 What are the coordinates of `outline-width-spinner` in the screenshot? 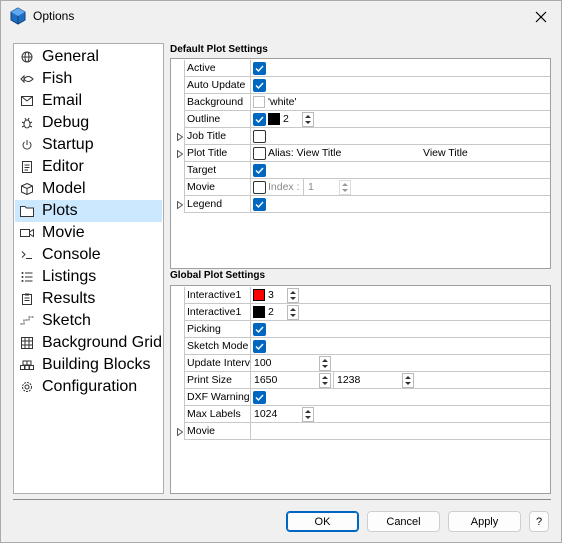 It's located at (308, 119).